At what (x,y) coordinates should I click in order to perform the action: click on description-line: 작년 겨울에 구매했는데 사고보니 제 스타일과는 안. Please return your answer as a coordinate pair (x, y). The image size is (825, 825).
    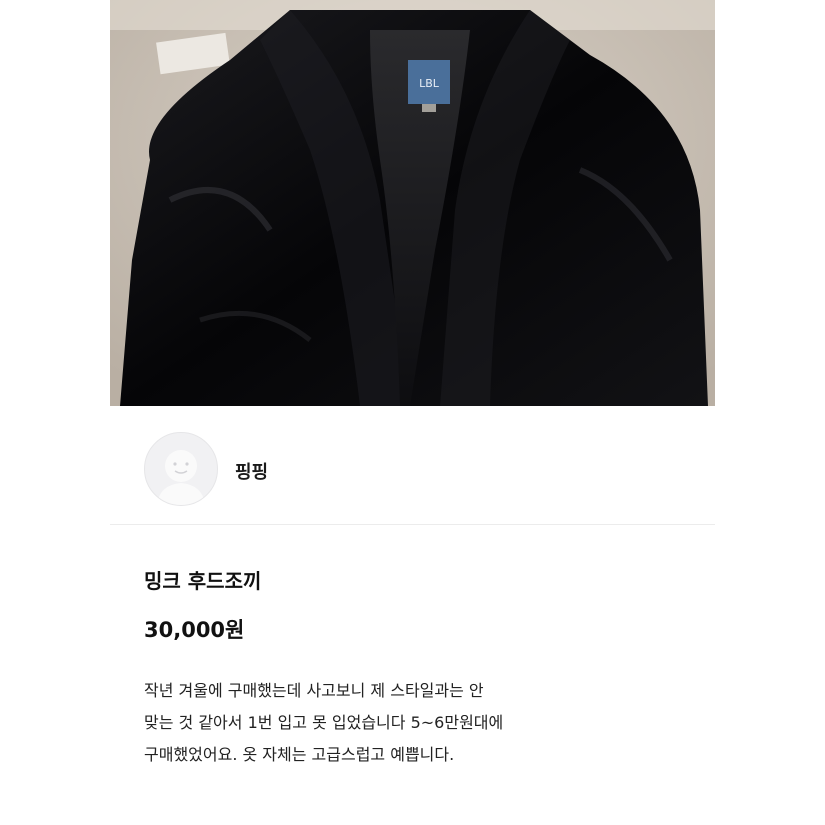
    Looking at the image, I should click on (314, 690).